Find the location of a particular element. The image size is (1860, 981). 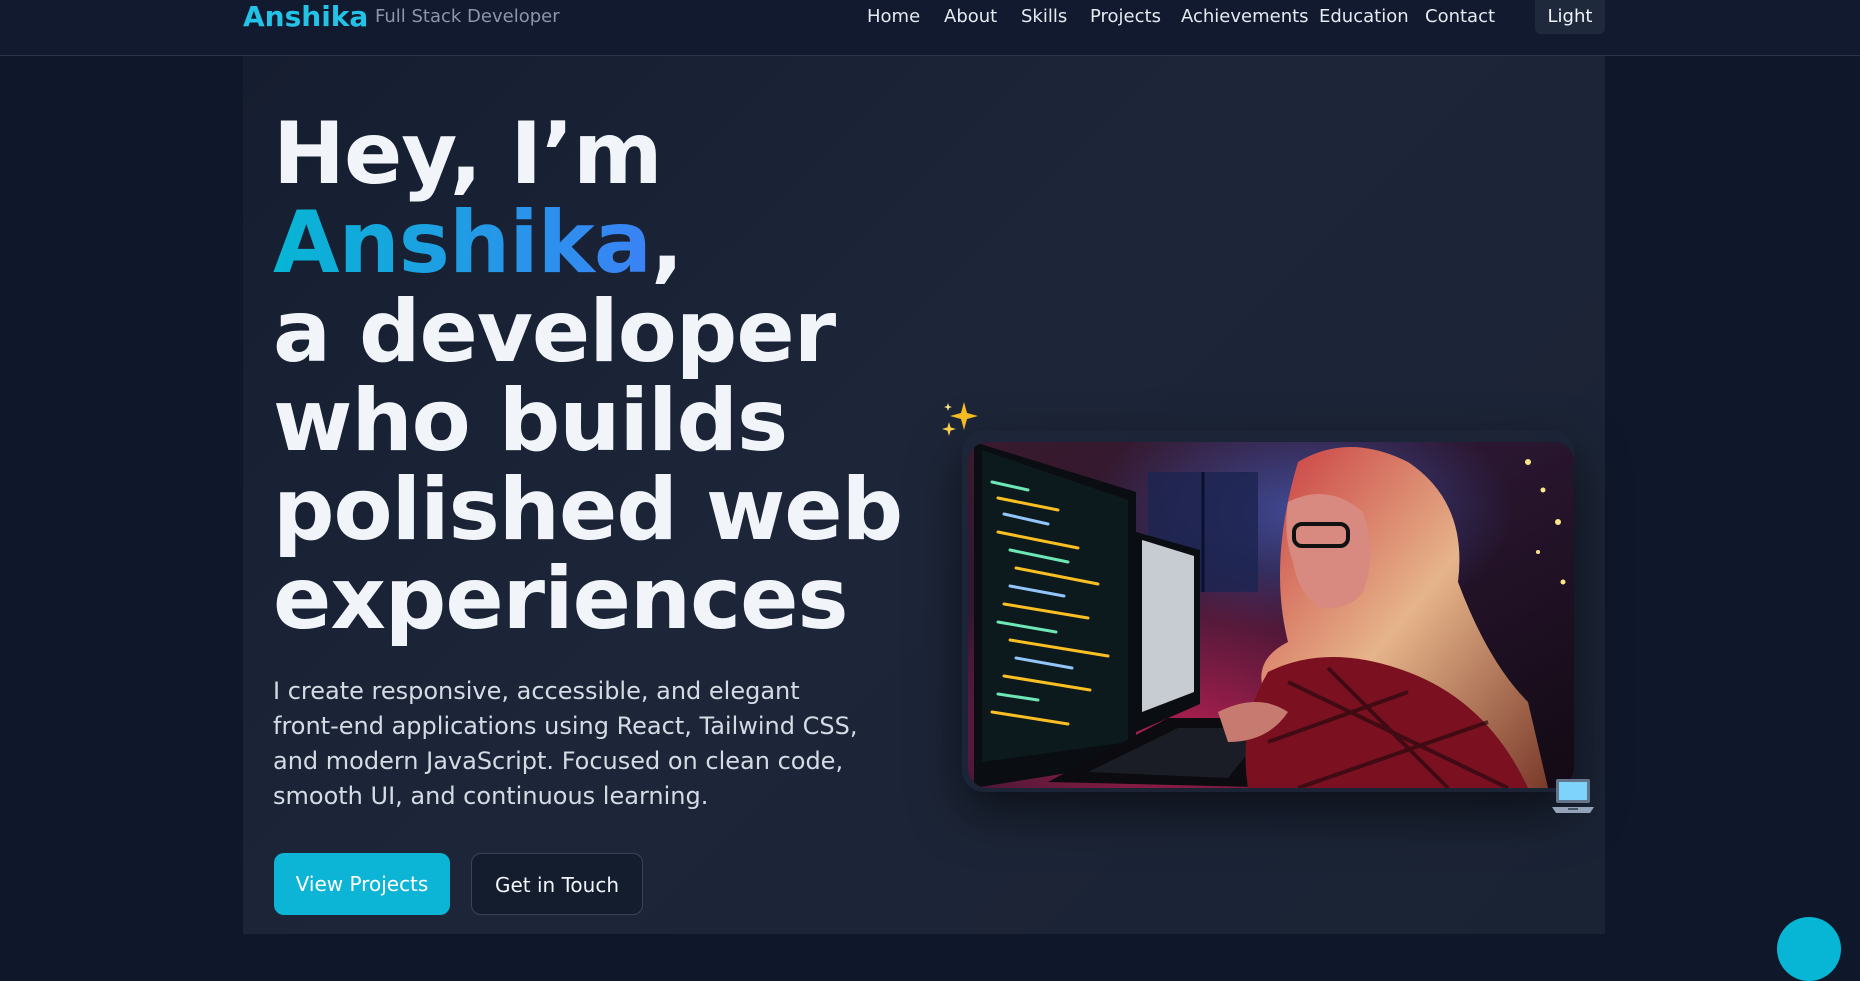

hero-title-line-5: polished web is located at coordinates (588, 510).